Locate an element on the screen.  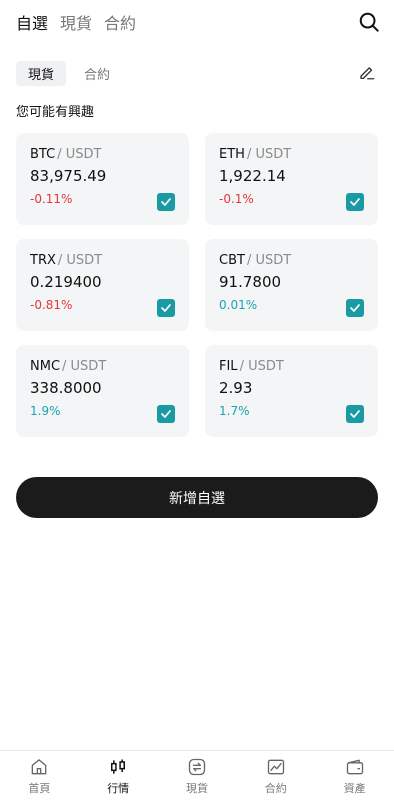
tab-spot: 現貨 is located at coordinates (76, 22).